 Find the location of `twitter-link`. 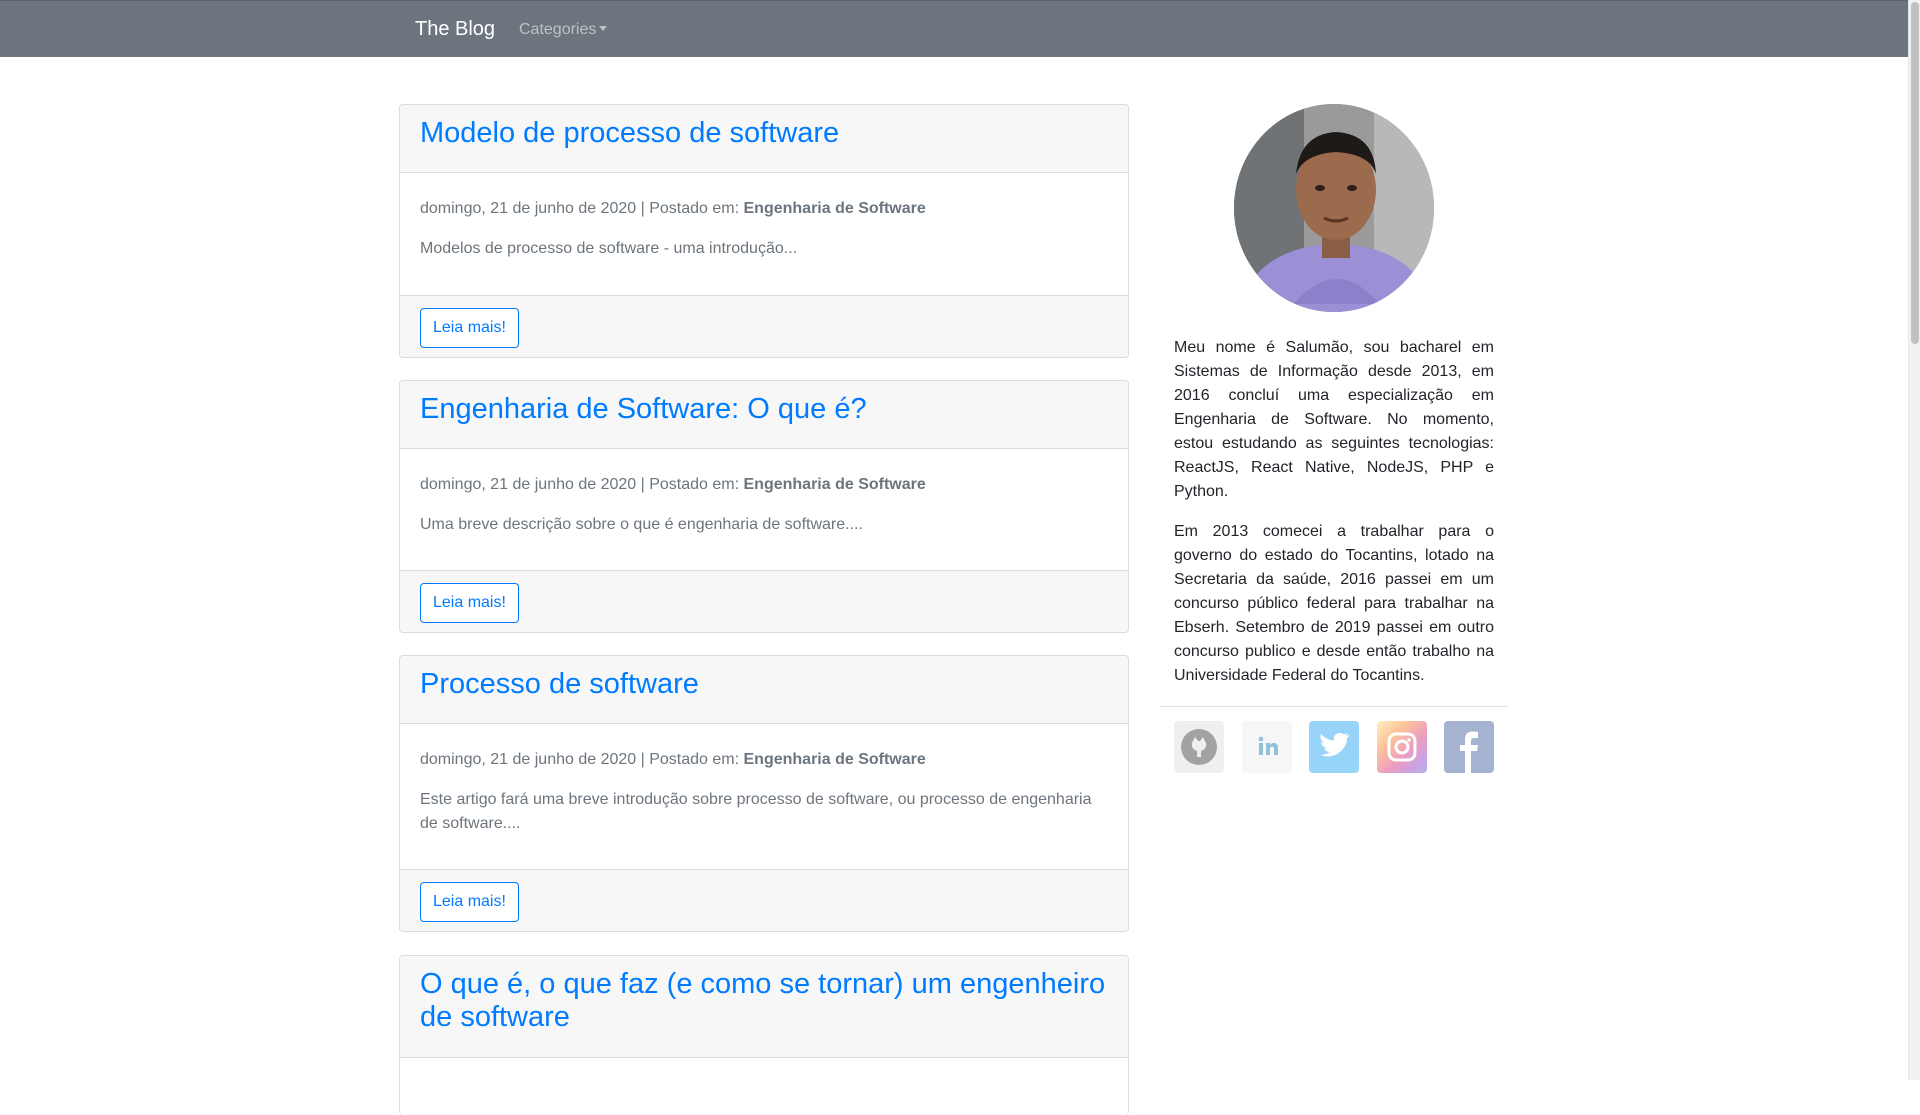

twitter-link is located at coordinates (1334, 747).